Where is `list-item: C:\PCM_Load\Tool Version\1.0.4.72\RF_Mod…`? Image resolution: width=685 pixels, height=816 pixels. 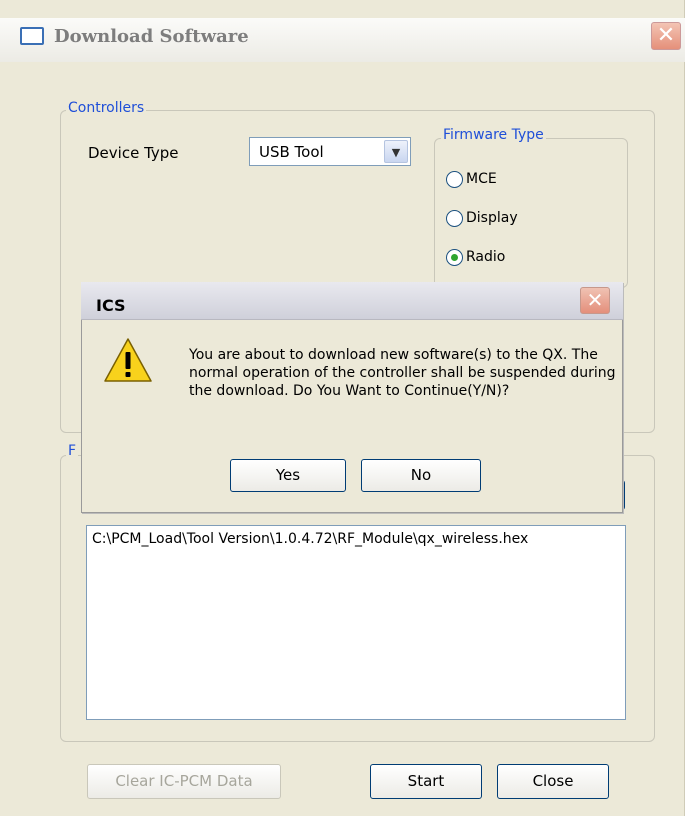
list-item: C:\PCM_Load\Tool Version\1.0.4.72\RF_Mod… is located at coordinates (310, 539).